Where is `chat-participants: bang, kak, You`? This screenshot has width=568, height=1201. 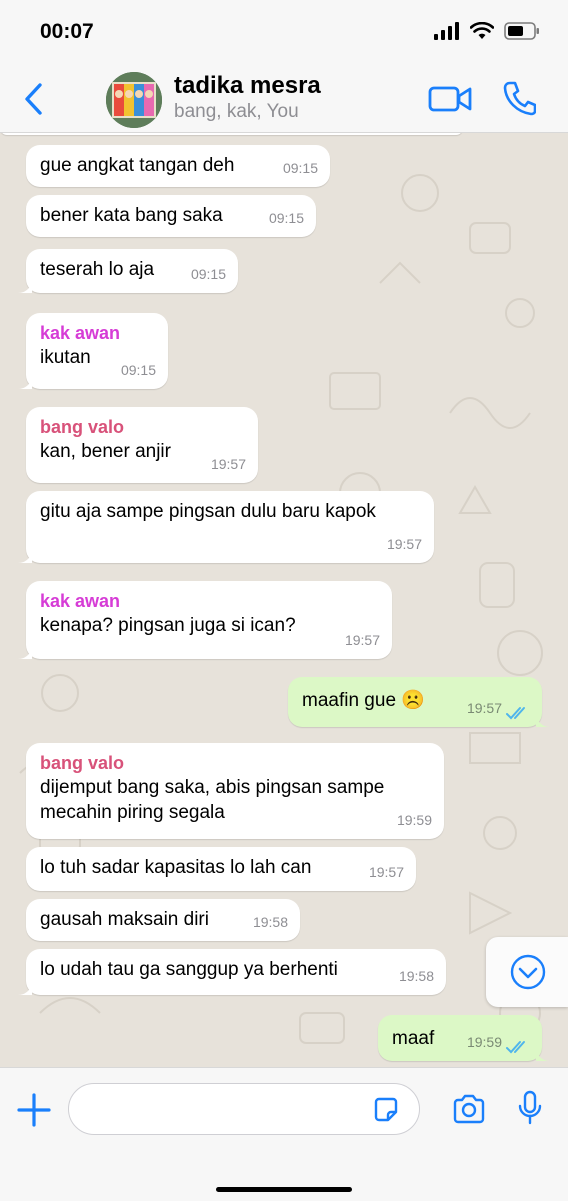 chat-participants: bang, kak, You is located at coordinates (236, 111).